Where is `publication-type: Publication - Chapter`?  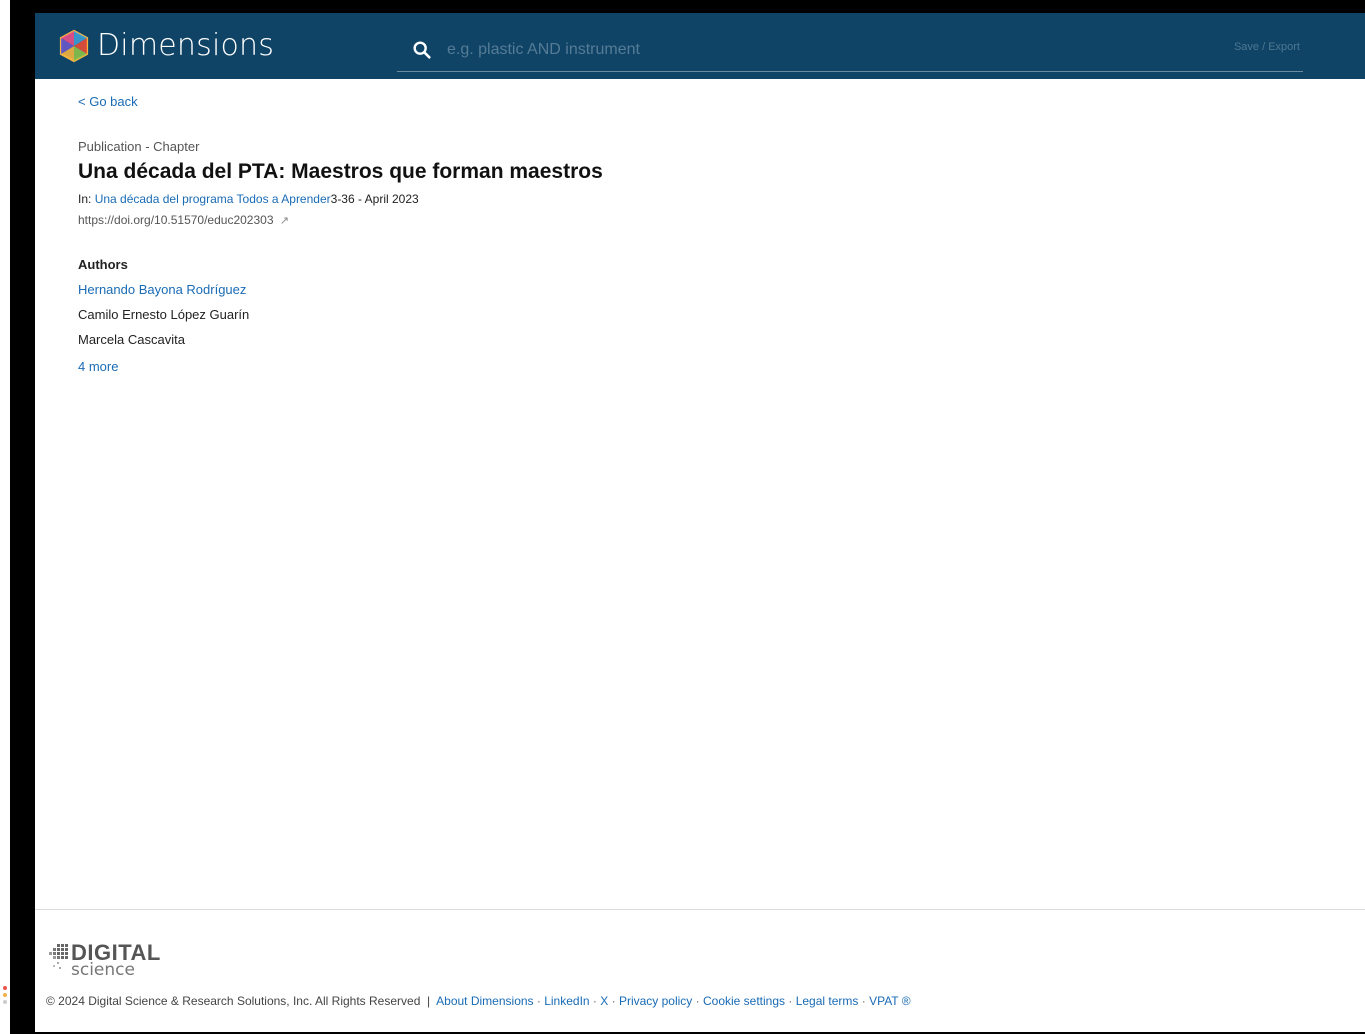
publication-type: Publication - Chapter is located at coordinates (139, 146).